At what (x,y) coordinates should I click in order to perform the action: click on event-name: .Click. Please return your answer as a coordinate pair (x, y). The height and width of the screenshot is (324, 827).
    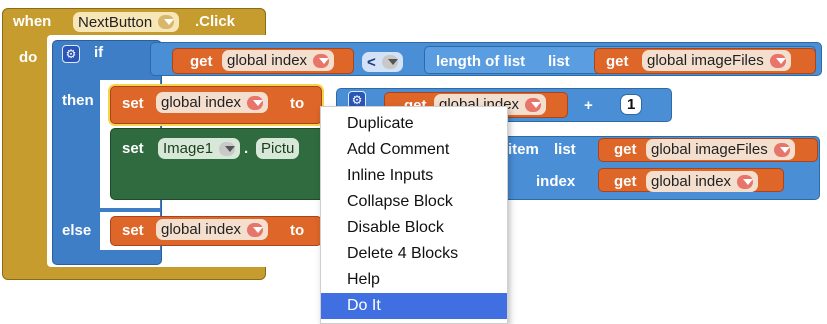
    Looking at the image, I should click on (215, 21).